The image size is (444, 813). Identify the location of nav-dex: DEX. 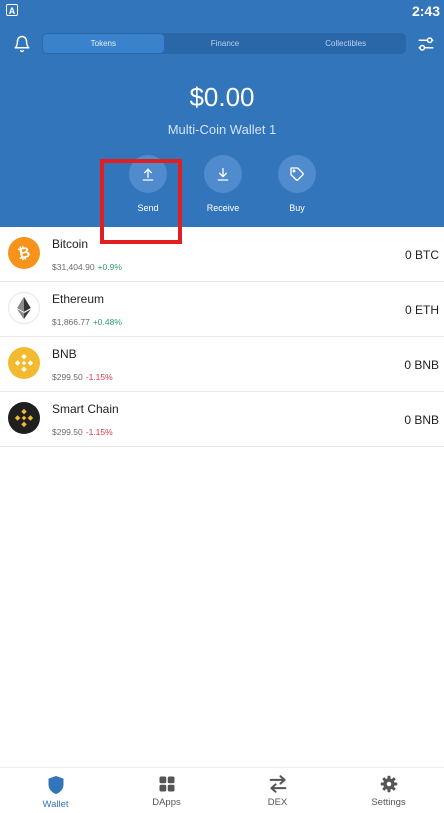
(277, 790).